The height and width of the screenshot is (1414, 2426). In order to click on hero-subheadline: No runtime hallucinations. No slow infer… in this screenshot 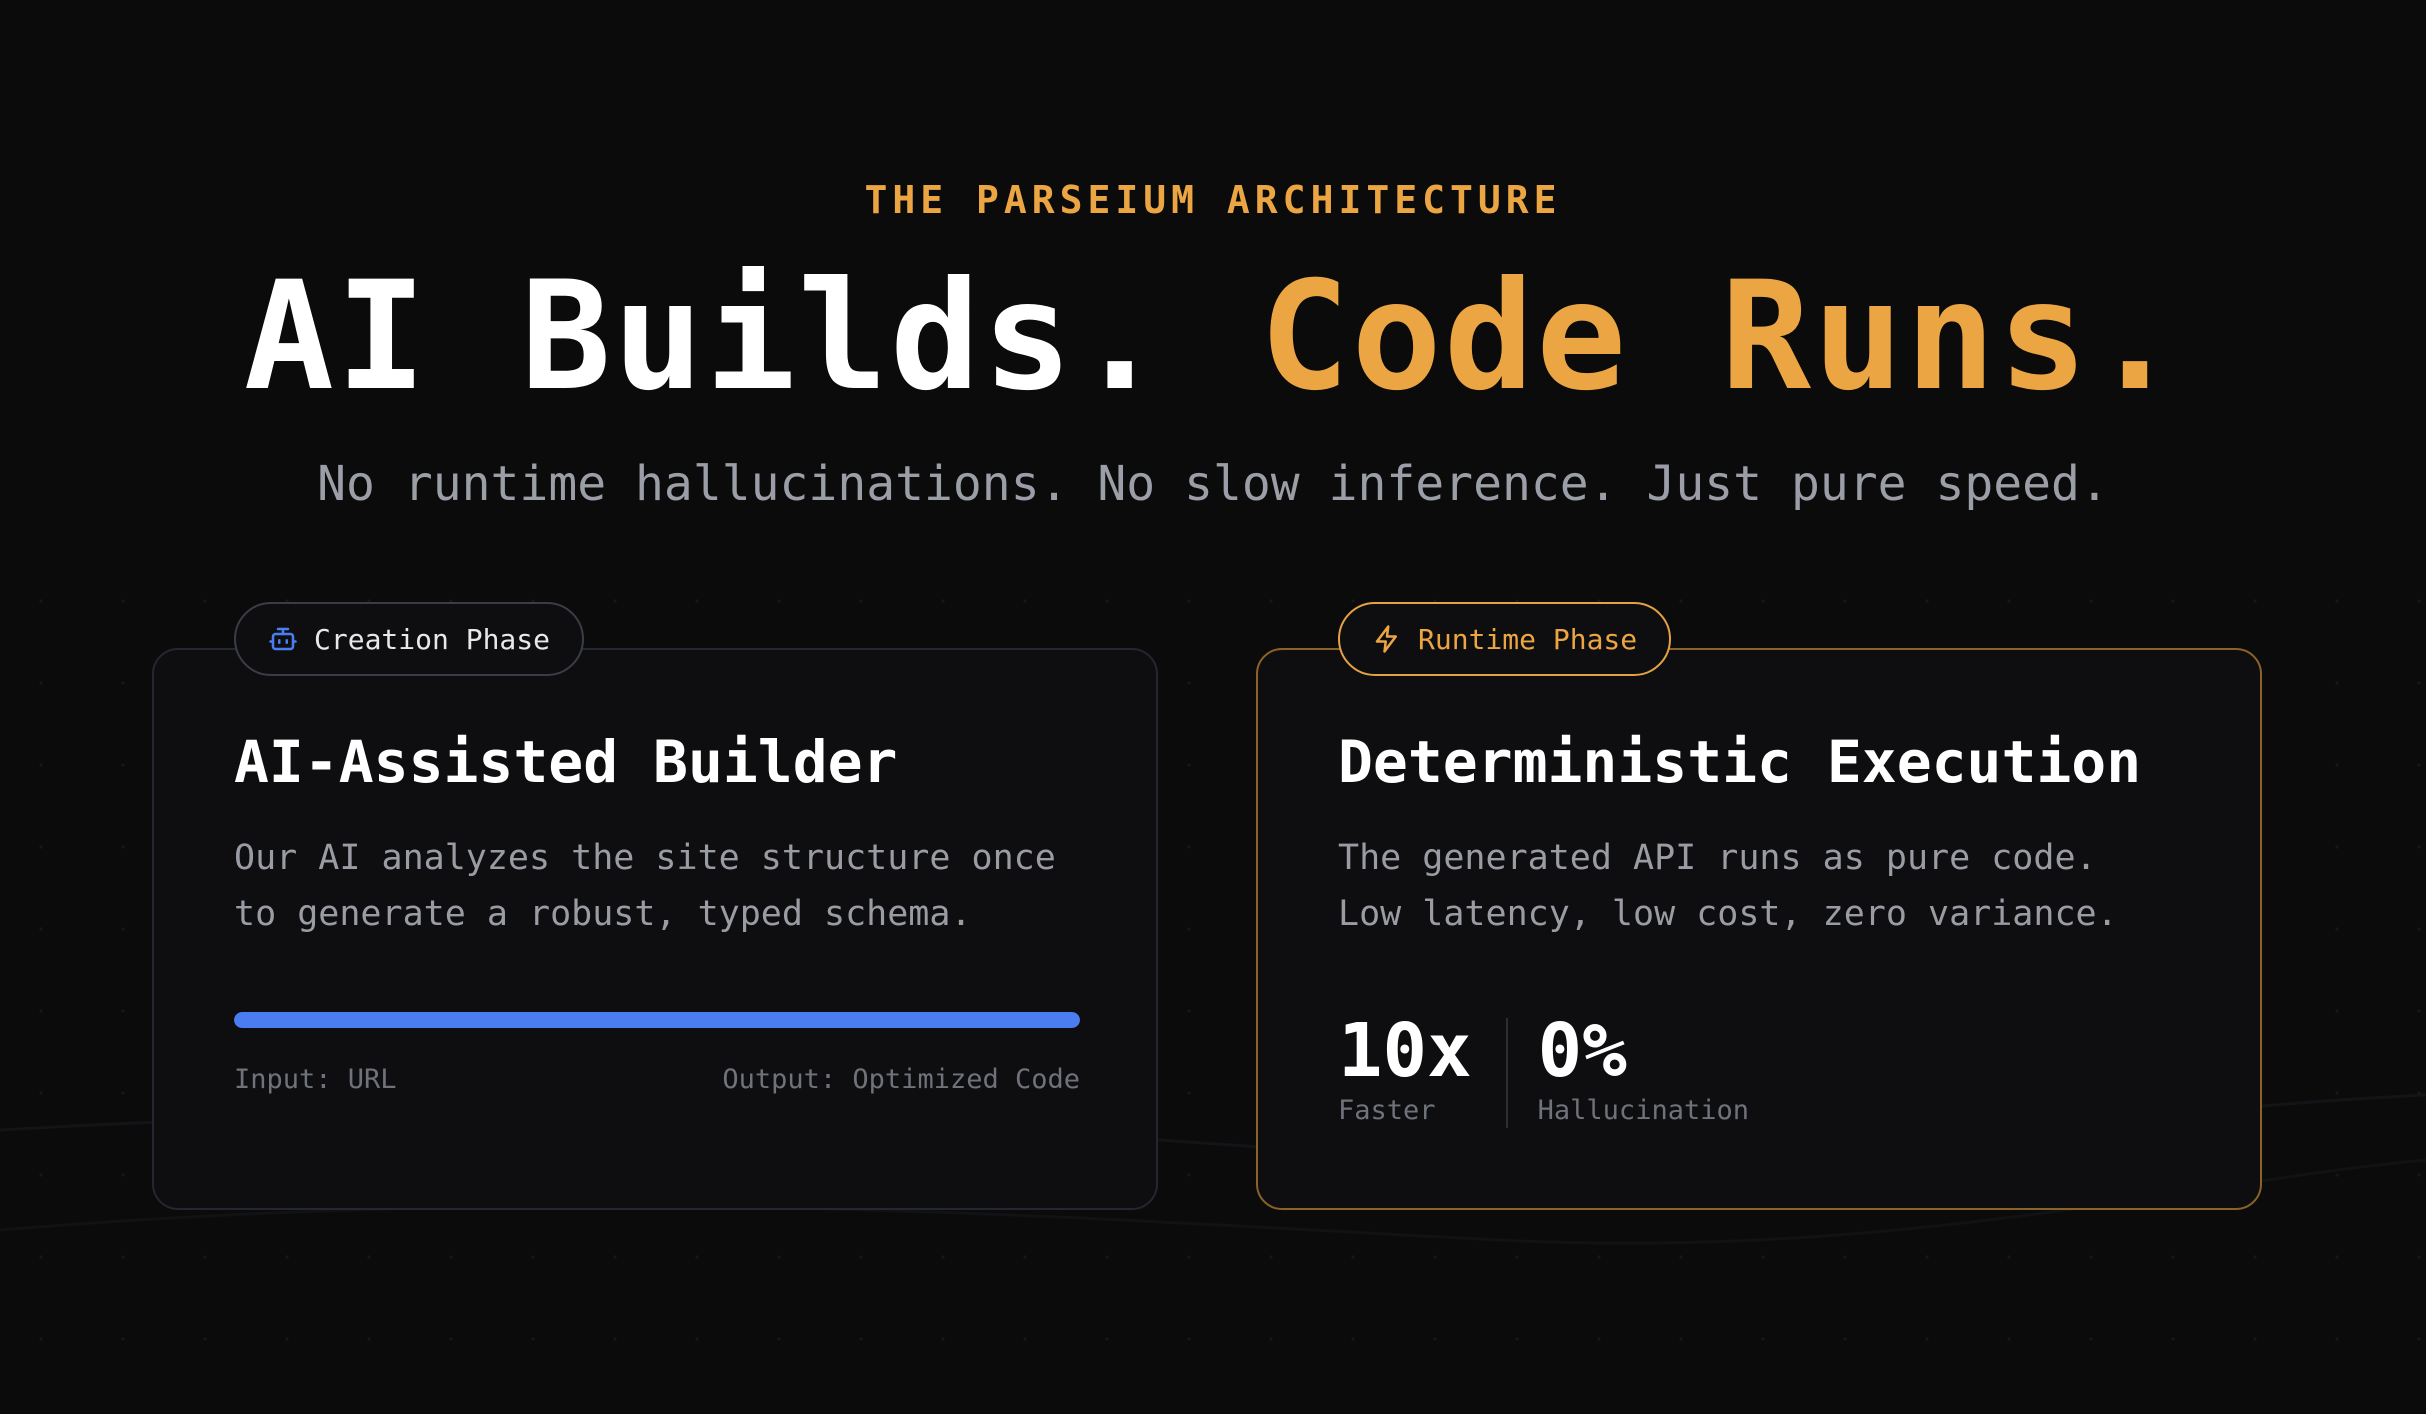, I will do `click(1213, 484)`.